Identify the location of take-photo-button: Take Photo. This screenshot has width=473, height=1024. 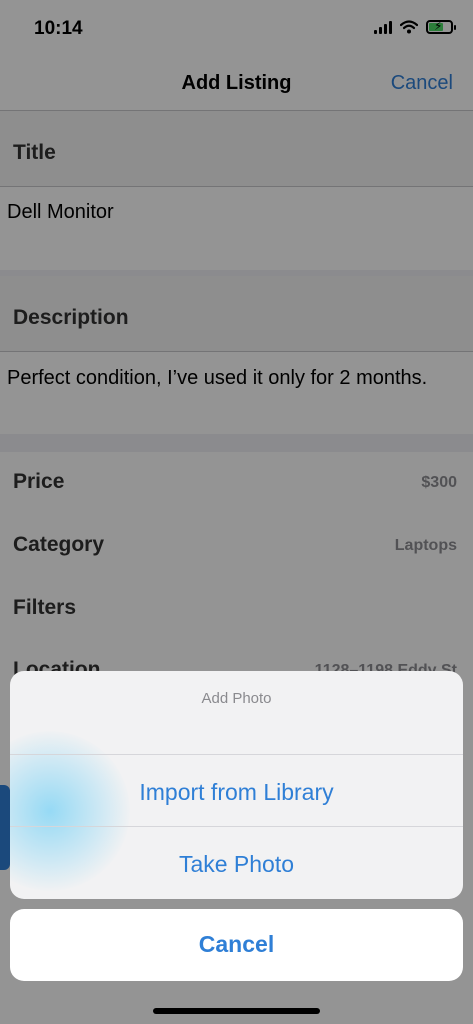
(236, 864).